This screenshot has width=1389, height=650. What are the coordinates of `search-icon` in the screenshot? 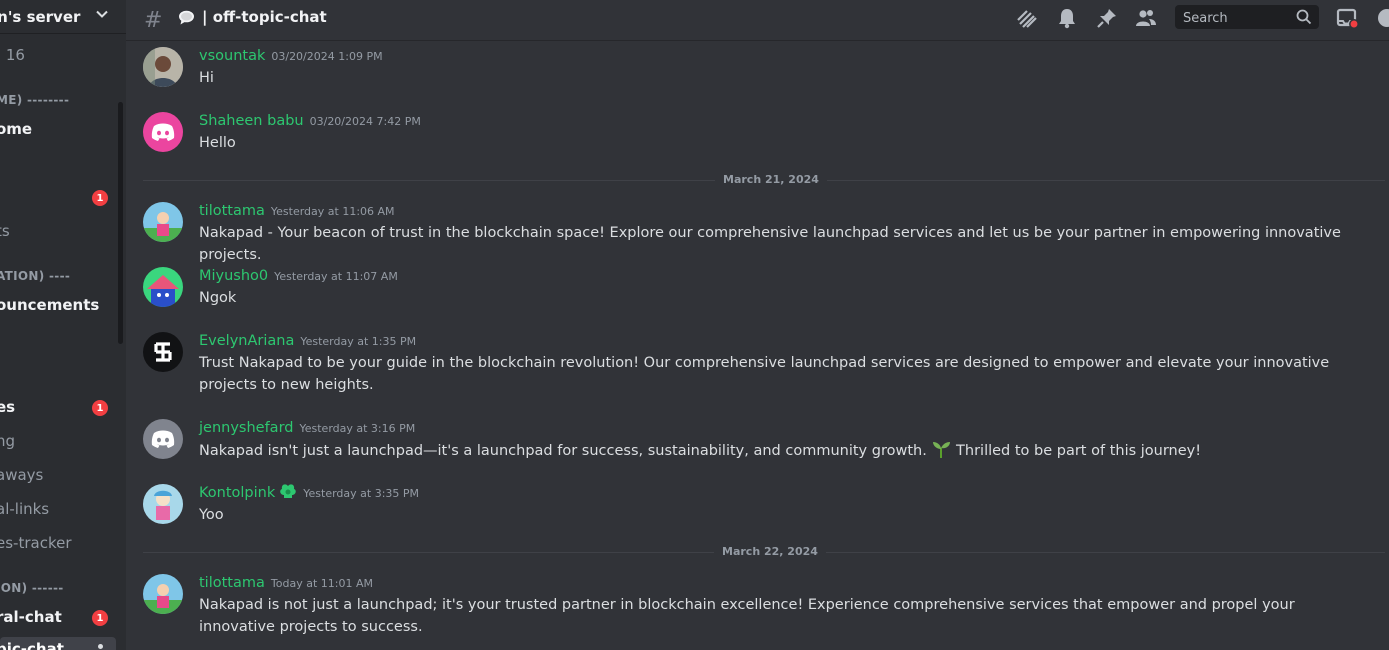 It's located at (1304, 17).